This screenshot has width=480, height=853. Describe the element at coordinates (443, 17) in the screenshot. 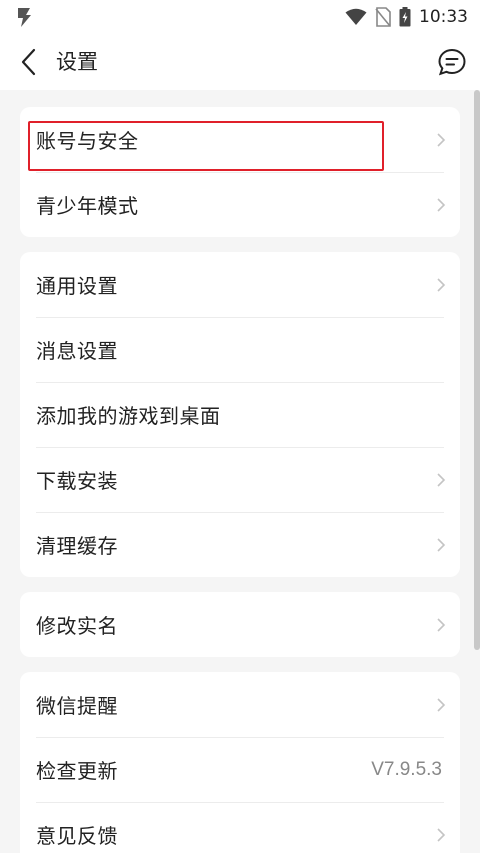

I see `status-time: 10:33` at that location.